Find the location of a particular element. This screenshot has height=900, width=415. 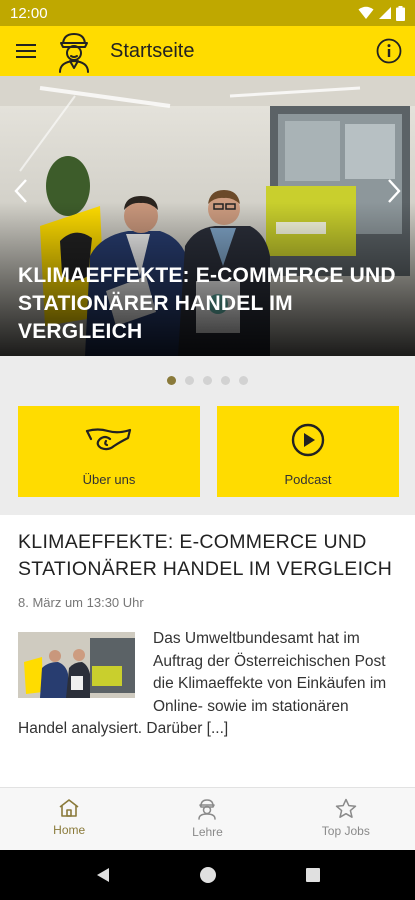

podcast-tile: Podcast is located at coordinates (308, 451).